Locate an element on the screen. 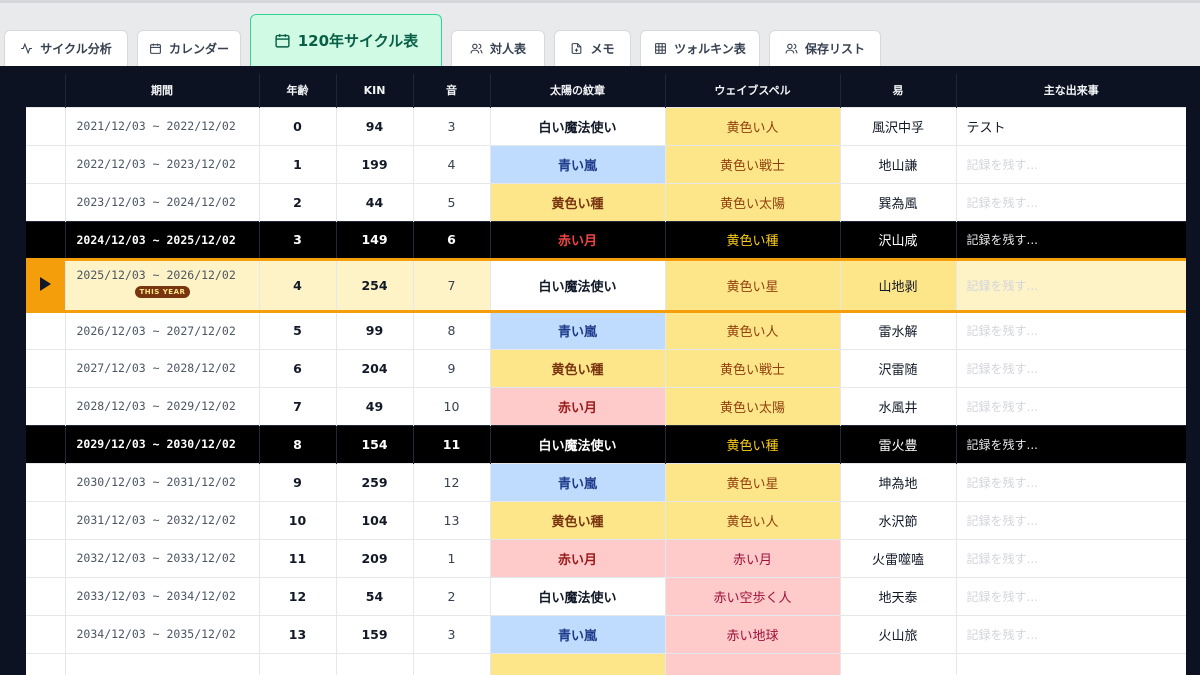  tab-label: メモ is located at coordinates (602, 49).